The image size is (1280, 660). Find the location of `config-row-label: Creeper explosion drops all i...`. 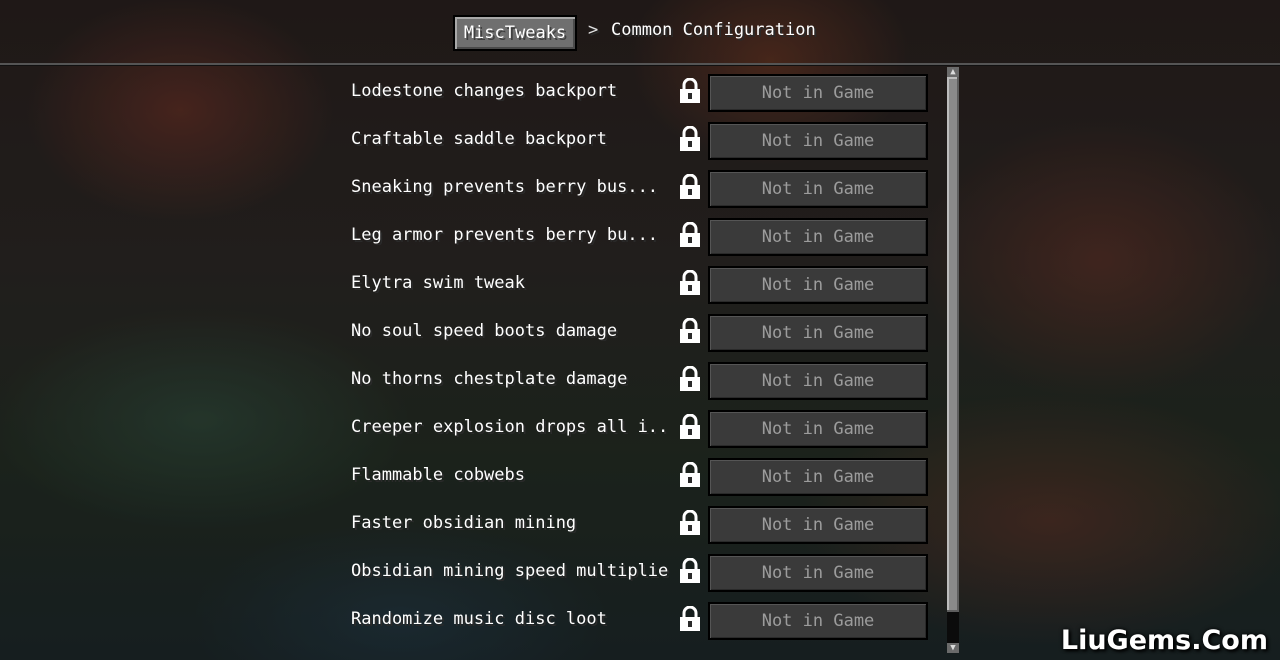

config-row-label: Creeper explosion drops all i... is located at coordinates (511, 427).